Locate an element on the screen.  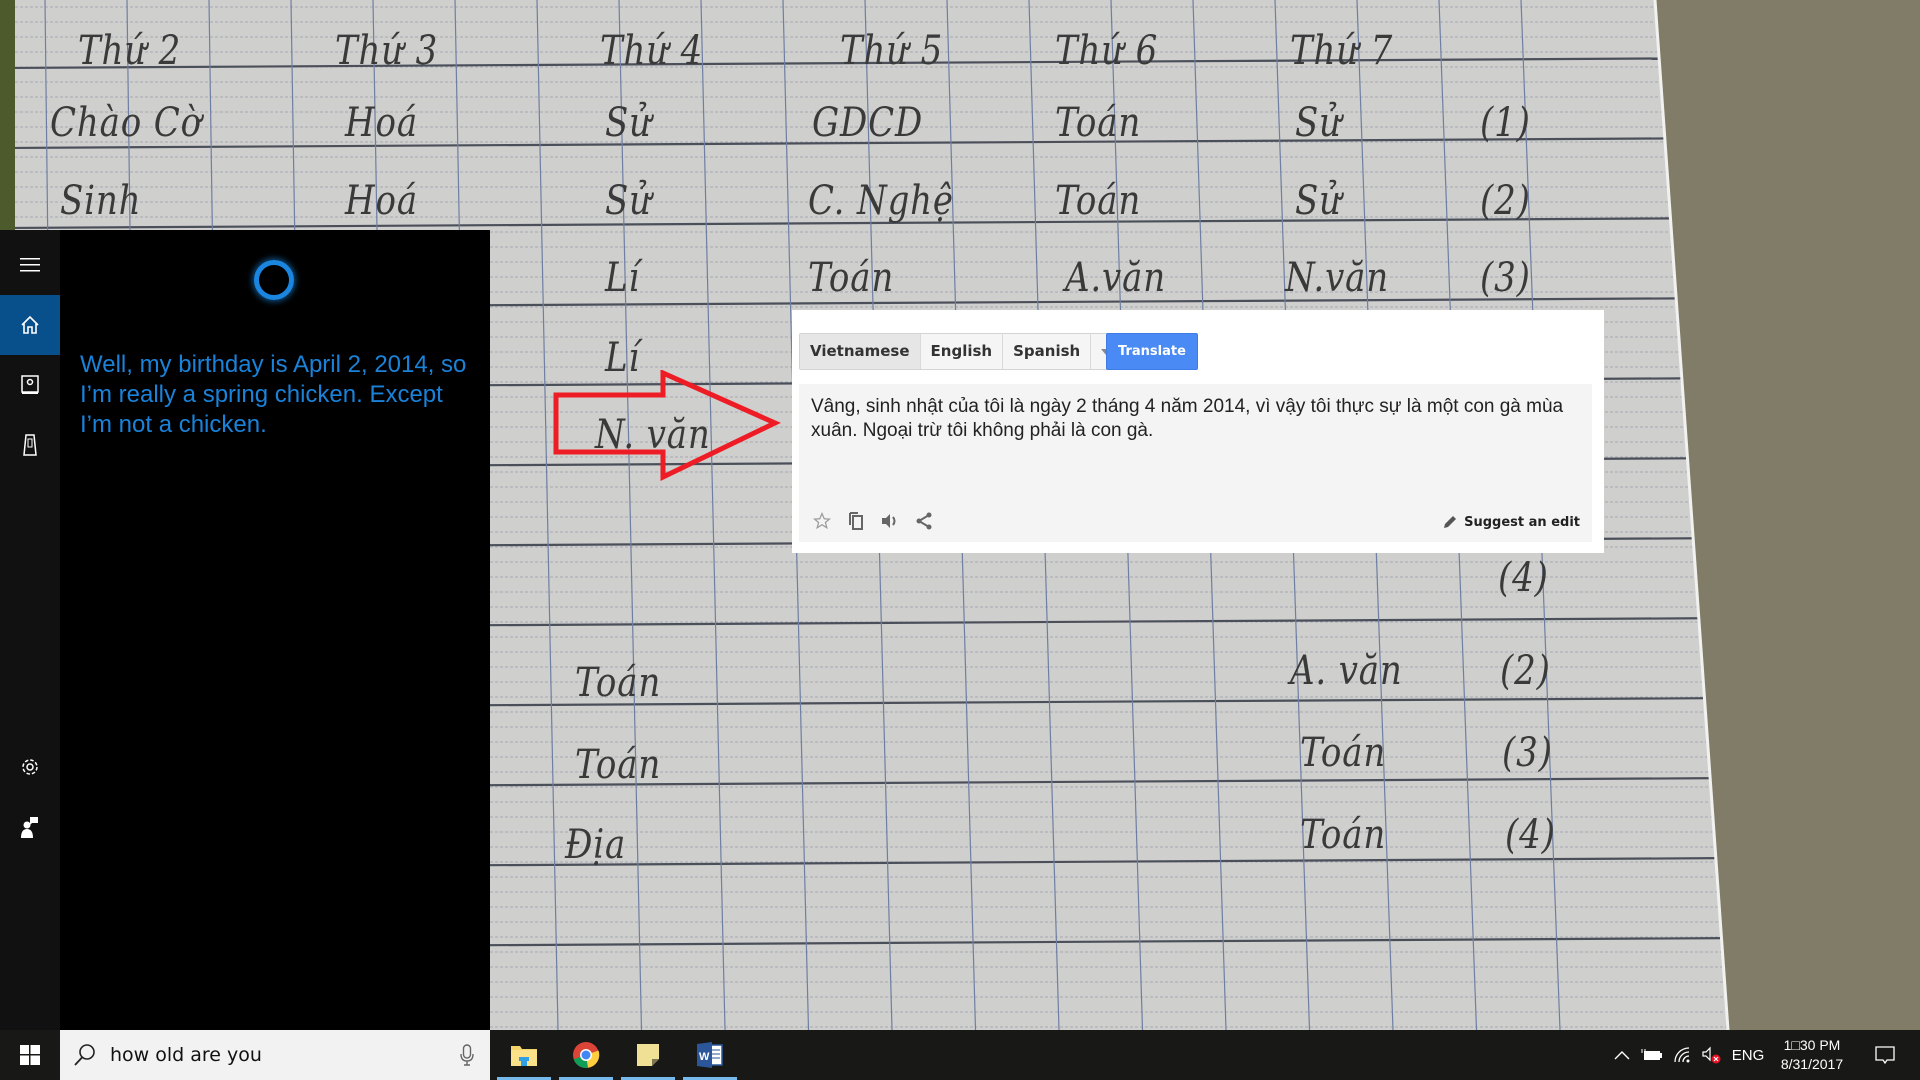
sticky-notes-icon is located at coordinates (648, 1055).